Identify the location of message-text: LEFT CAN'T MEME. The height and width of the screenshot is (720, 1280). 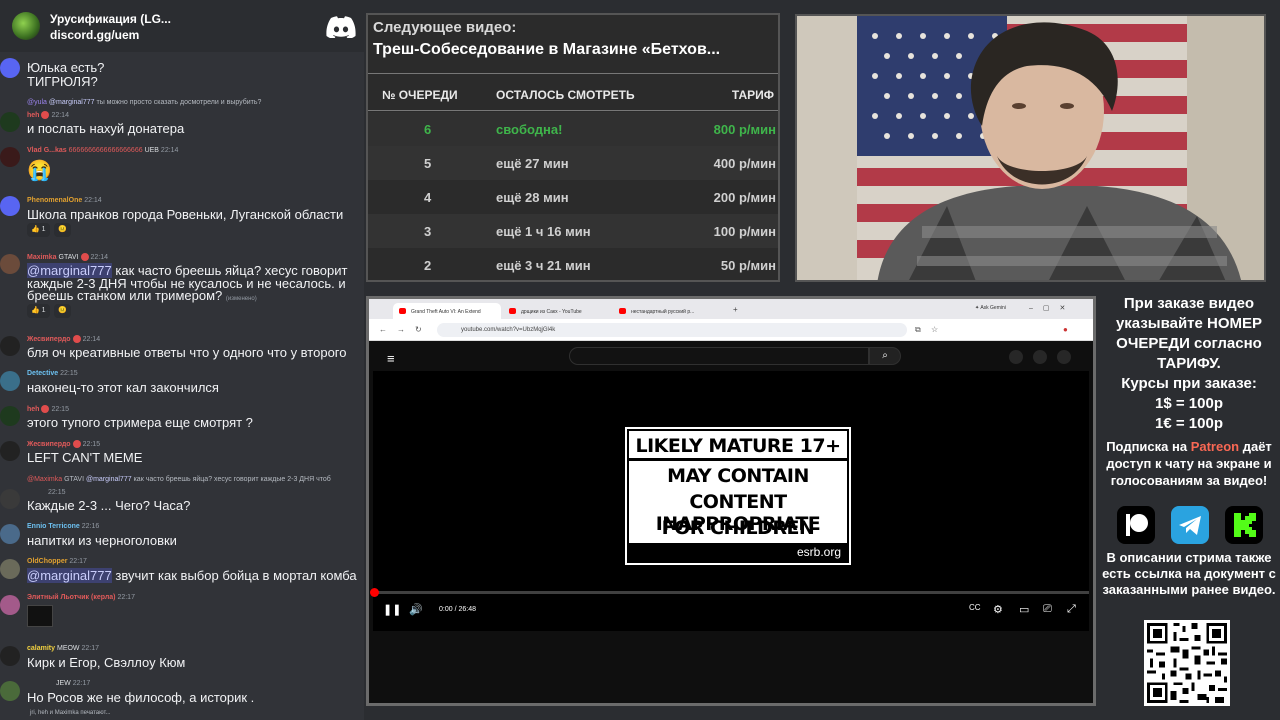
(85, 457).